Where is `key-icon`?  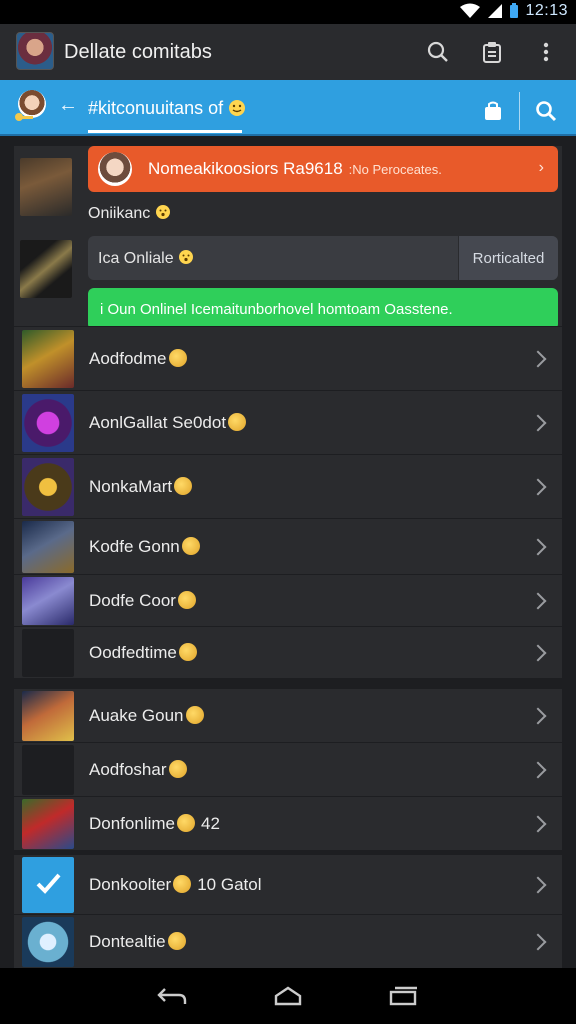 key-icon is located at coordinates (24, 117).